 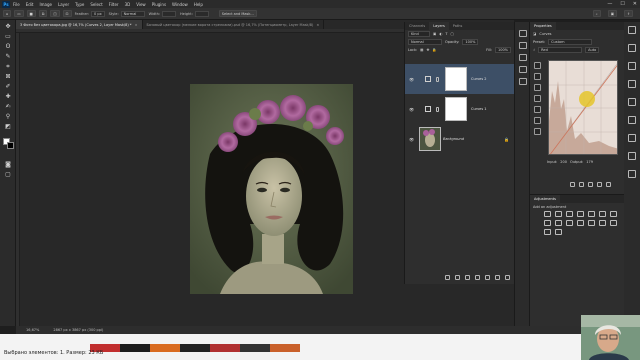 I want to click on lock-pixels-icon: ▦, so click(x=421, y=50).